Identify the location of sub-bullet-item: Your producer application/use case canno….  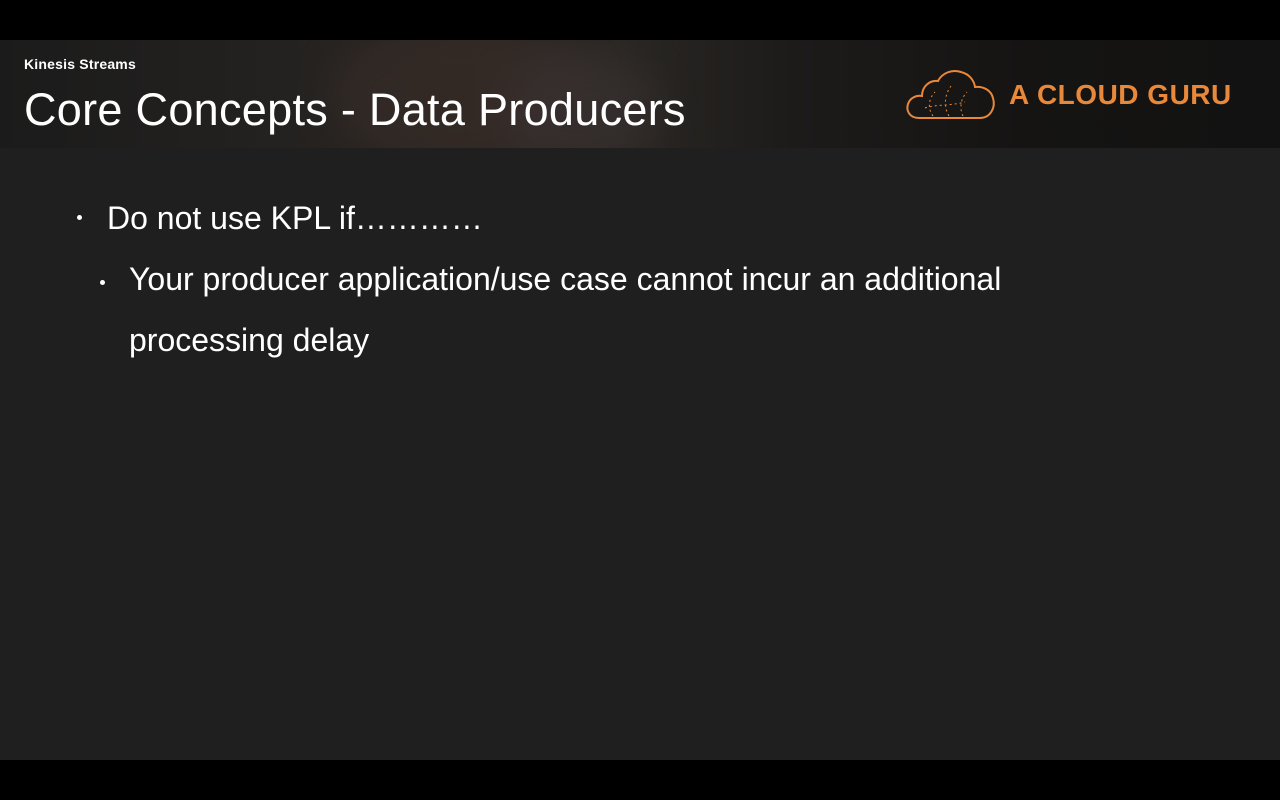
(600, 310).